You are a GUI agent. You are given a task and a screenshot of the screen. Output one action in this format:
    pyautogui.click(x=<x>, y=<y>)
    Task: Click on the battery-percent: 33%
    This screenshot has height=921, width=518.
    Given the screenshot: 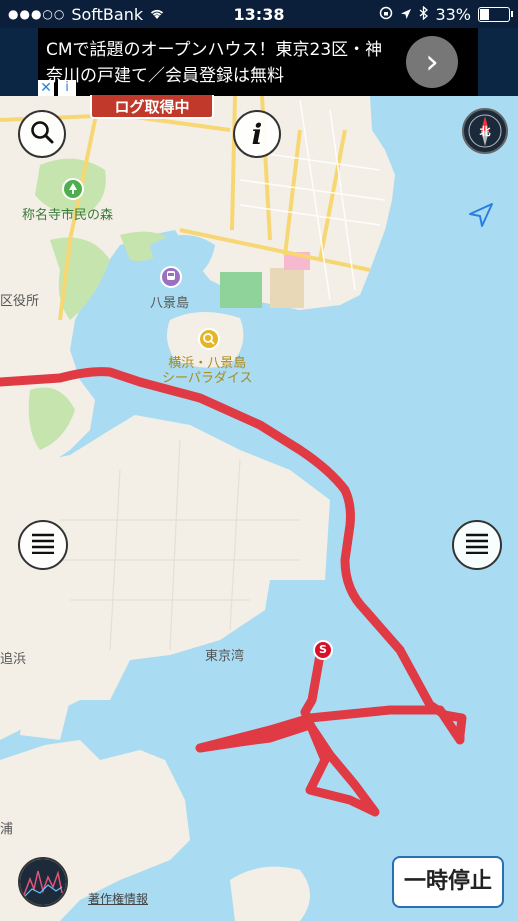 What is the action you would take?
    pyautogui.click(x=453, y=14)
    